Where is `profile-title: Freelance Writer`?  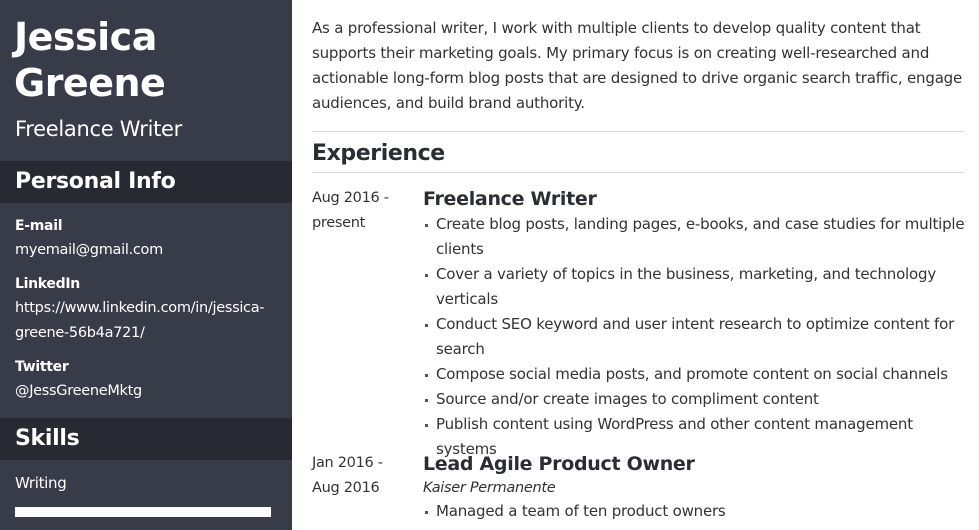 profile-title: Freelance Writer is located at coordinates (98, 129).